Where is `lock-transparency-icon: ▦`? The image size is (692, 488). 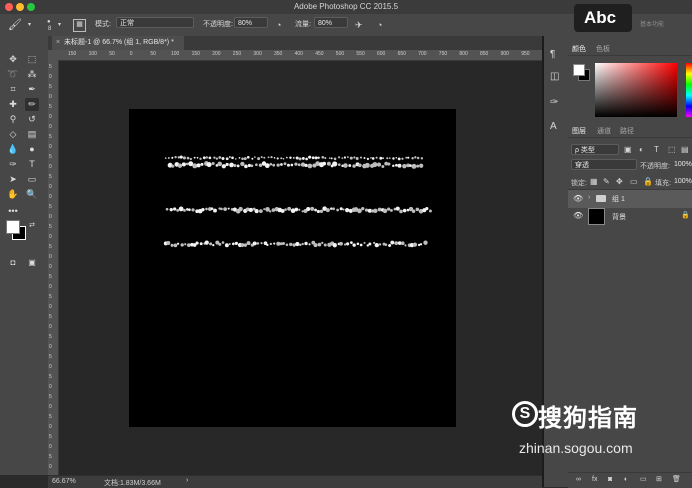 lock-transparency-icon: ▦ is located at coordinates (594, 182).